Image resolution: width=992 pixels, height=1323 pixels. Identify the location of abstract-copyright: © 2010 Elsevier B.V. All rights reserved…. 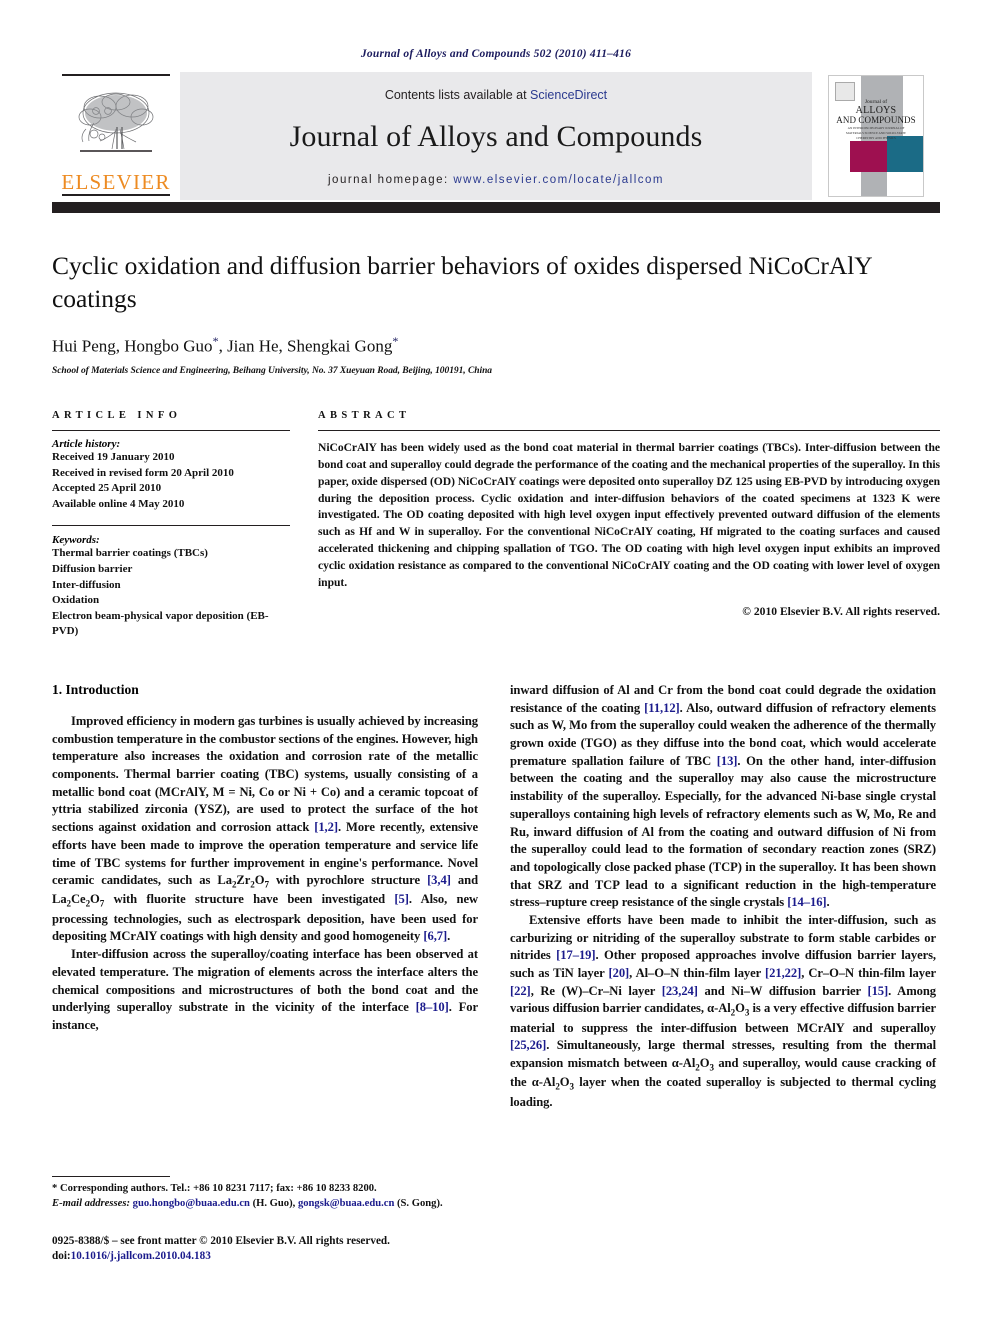
(841, 611).